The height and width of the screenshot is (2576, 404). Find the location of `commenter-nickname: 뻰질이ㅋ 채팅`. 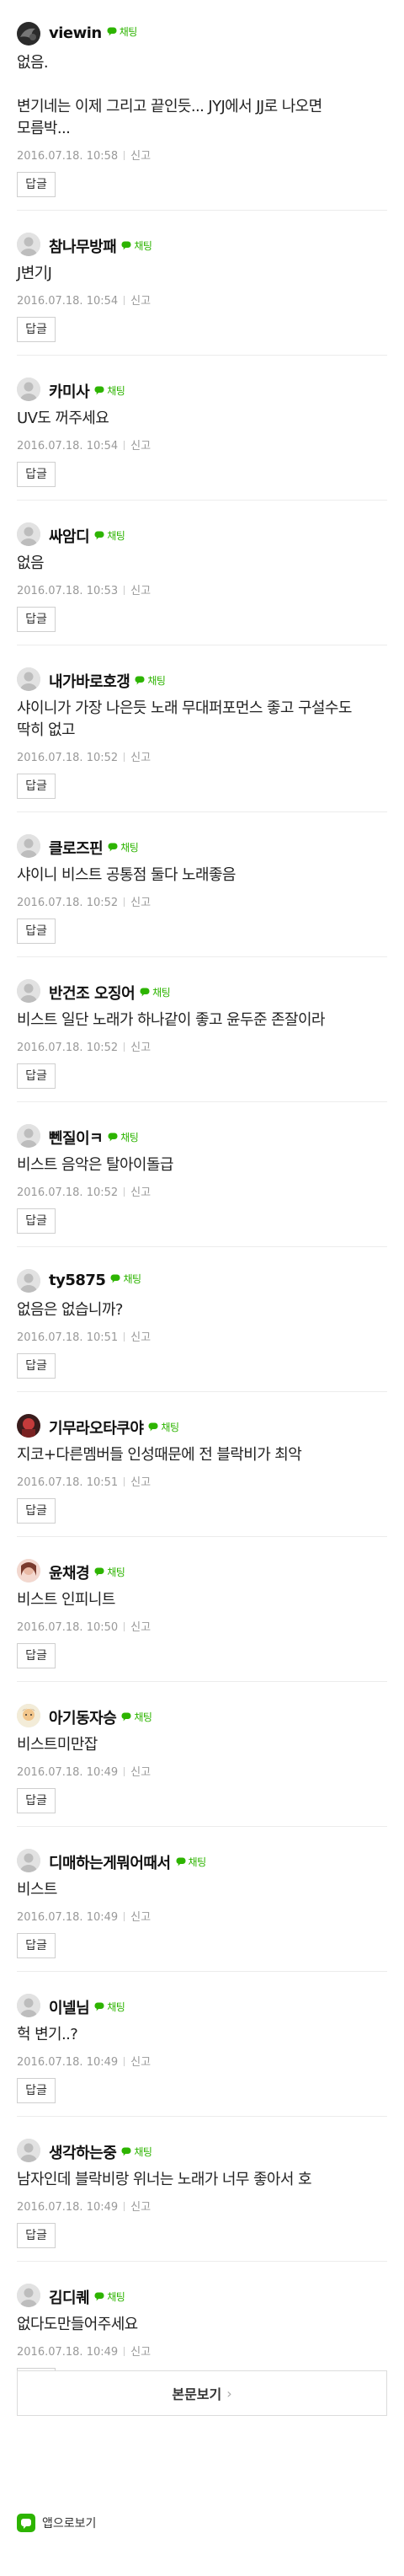

commenter-nickname: 뻰질이ㅋ 채팅 is located at coordinates (94, 1138).